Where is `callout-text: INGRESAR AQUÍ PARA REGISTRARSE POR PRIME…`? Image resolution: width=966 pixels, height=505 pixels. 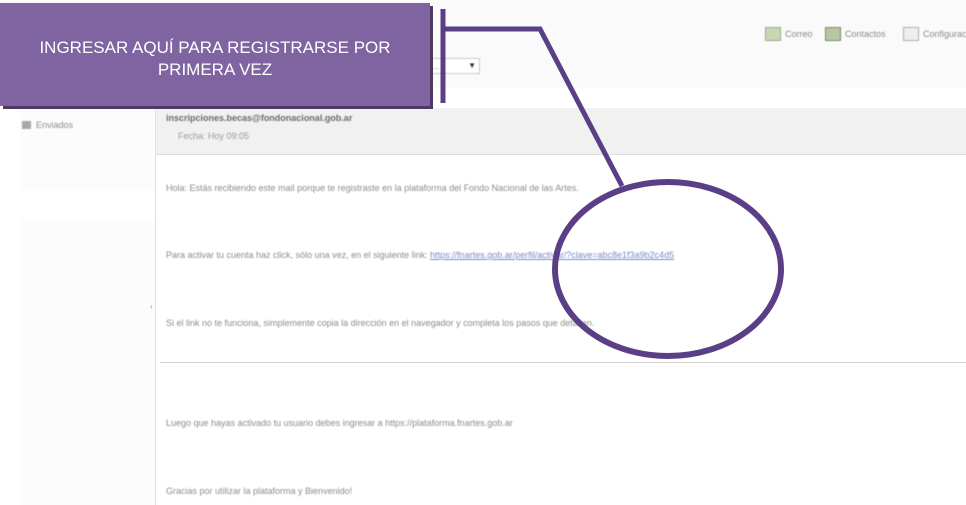 callout-text: INGRESAR AQUÍ PARA REGISTRARSE POR PRIME… is located at coordinates (215, 59).